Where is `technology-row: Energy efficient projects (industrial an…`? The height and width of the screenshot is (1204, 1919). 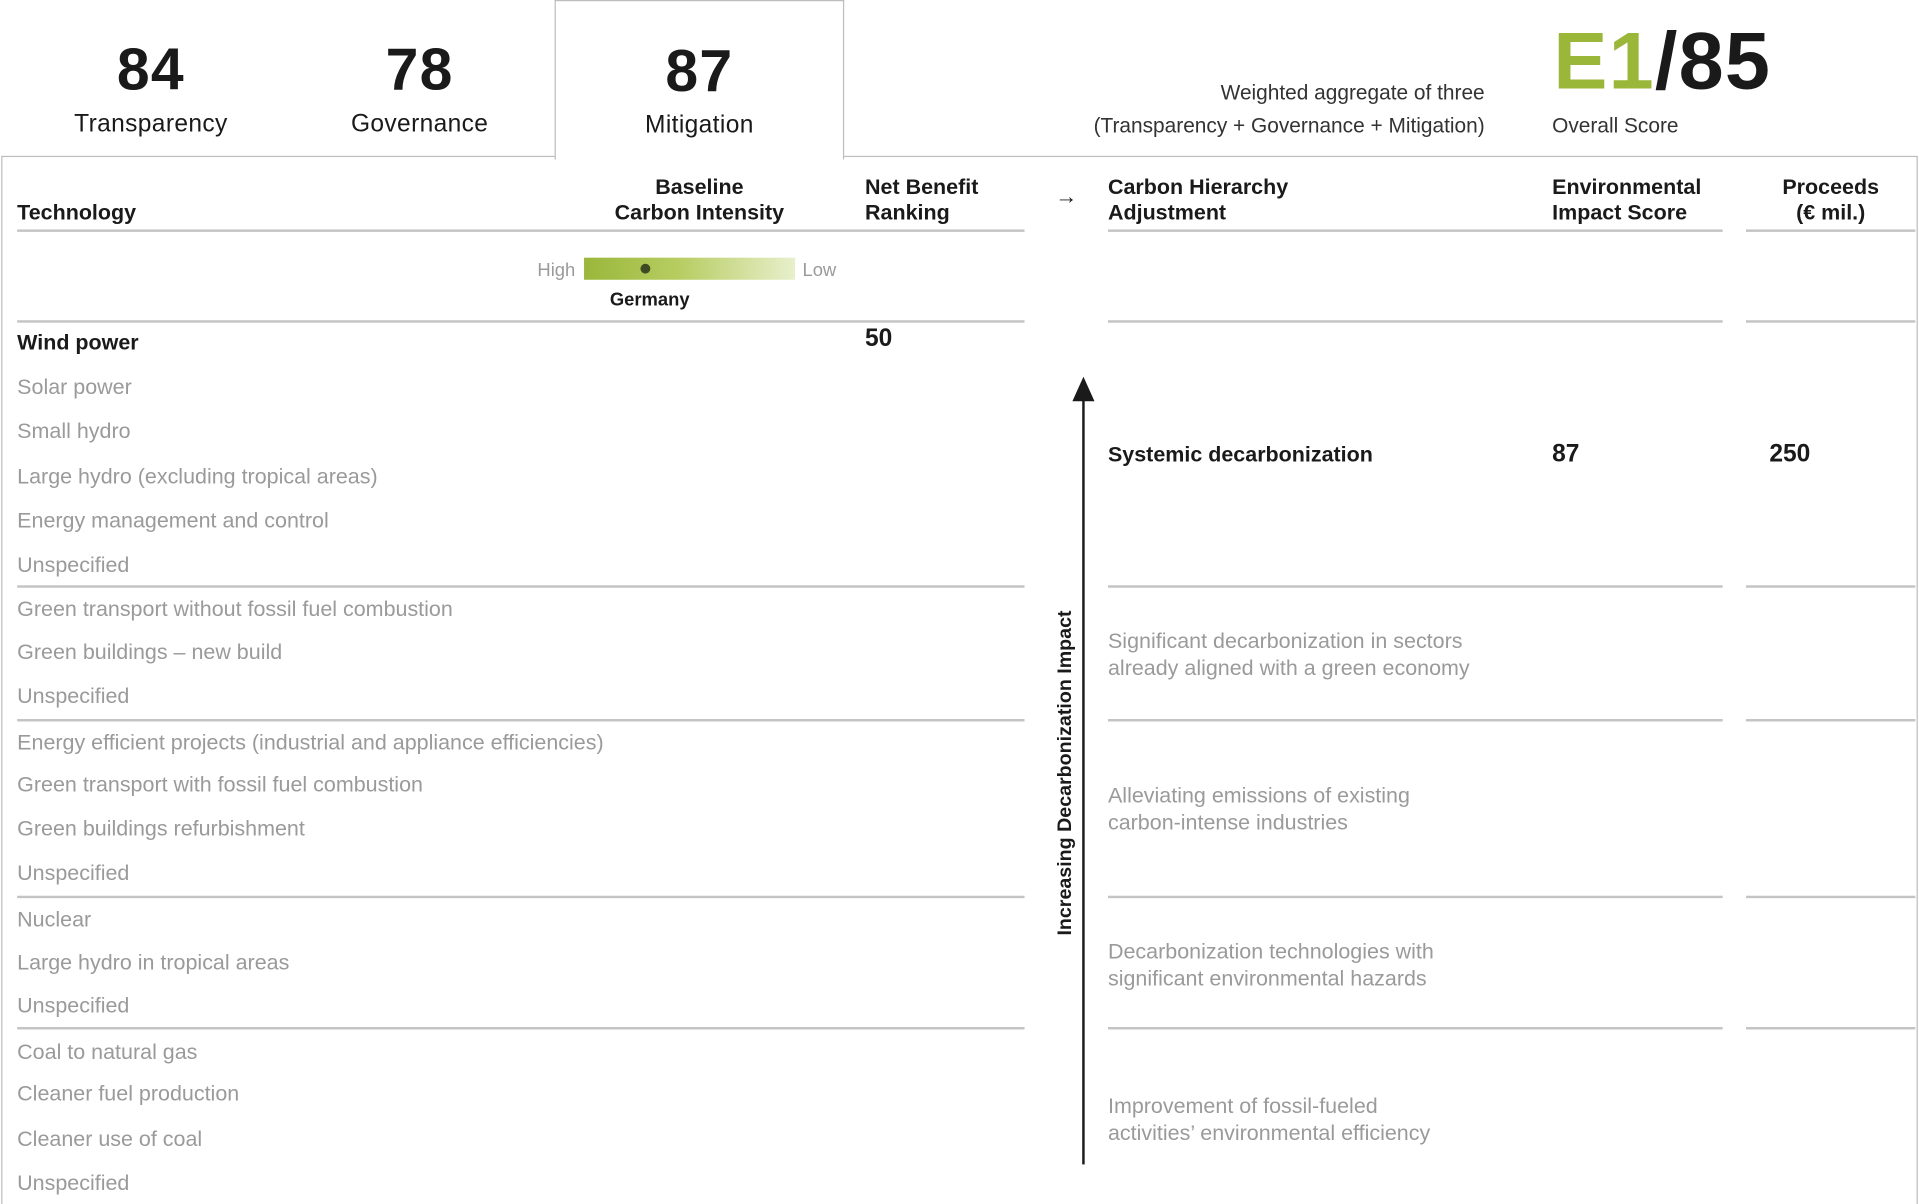 technology-row: Energy efficient projects (industrial an… is located at coordinates (310, 743).